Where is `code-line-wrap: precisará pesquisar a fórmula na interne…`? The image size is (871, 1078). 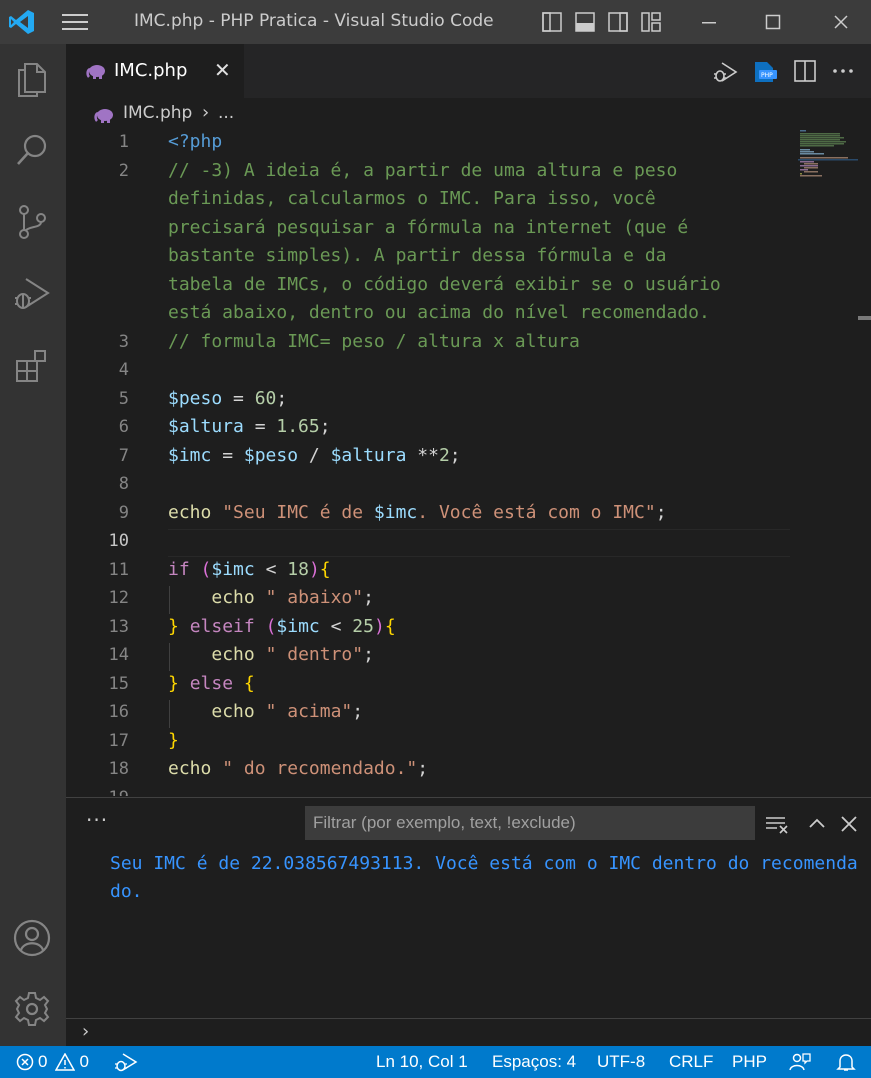 code-line-wrap: precisará pesquisar a fórmula na interne… is located at coordinates (468, 230).